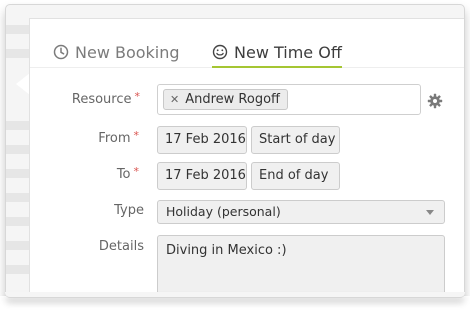  What do you see at coordinates (81, 173) in the screenshot?
I see `to-label: To *` at bounding box center [81, 173].